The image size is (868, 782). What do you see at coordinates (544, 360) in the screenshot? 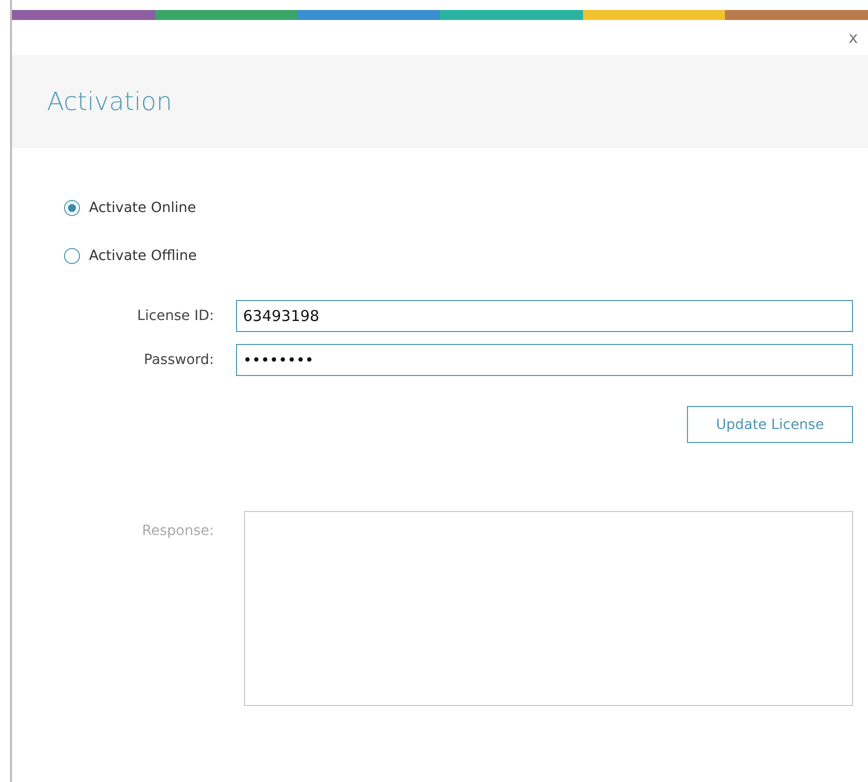
I see `input-field: ••••••••` at bounding box center [544, 360].